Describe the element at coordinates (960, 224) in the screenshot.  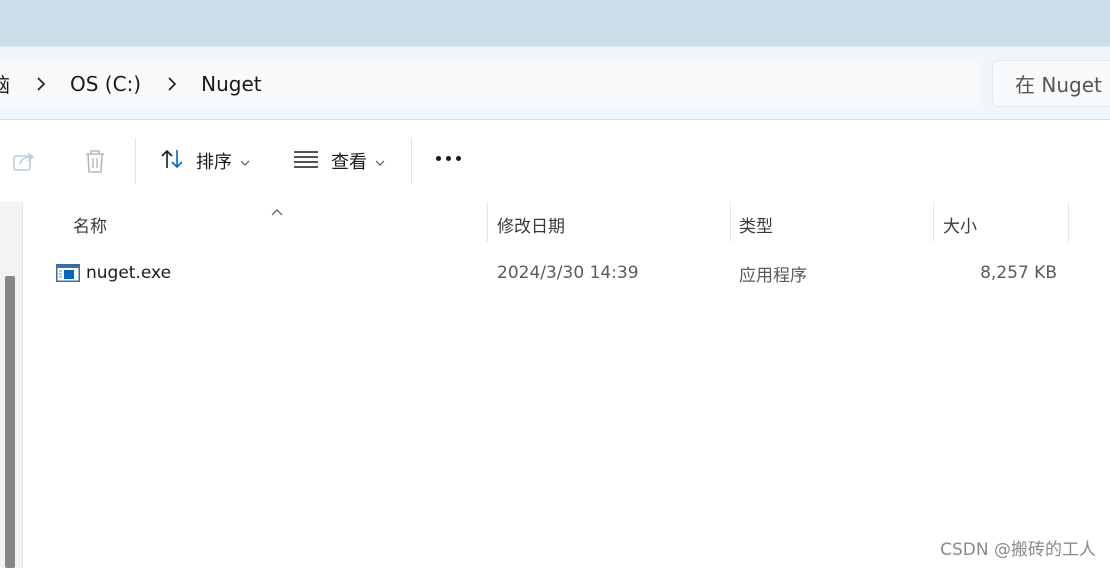
I see `column-header-size: 大小` at that location.